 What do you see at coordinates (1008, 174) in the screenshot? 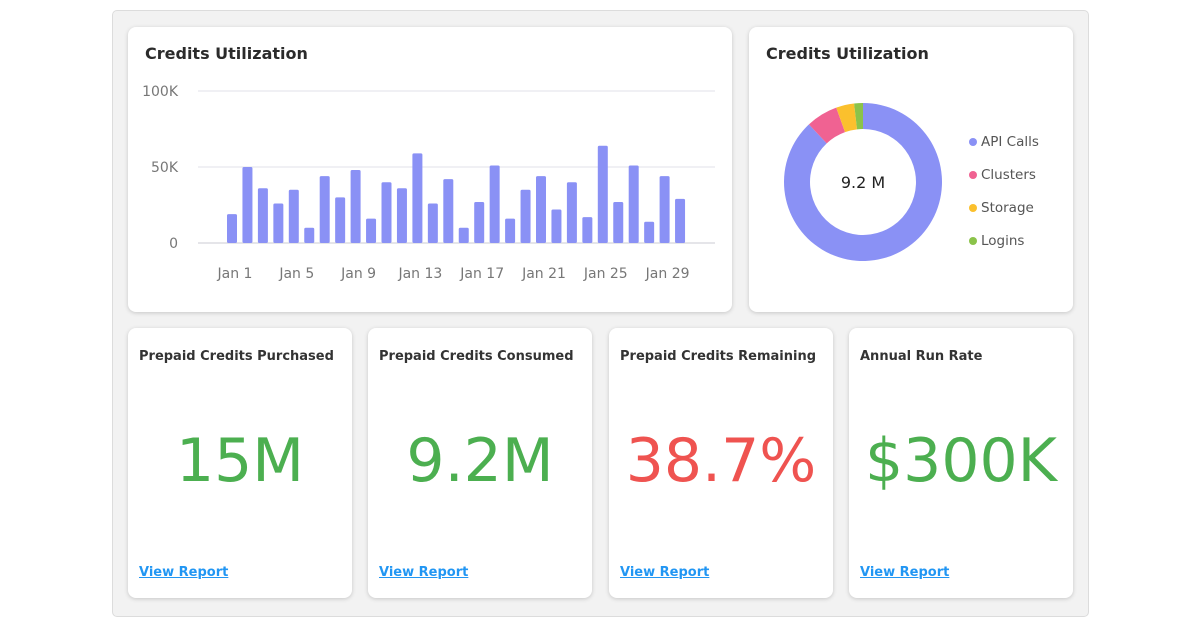
I see `legend-label: Clusters` at bounding box center [1008, 174].